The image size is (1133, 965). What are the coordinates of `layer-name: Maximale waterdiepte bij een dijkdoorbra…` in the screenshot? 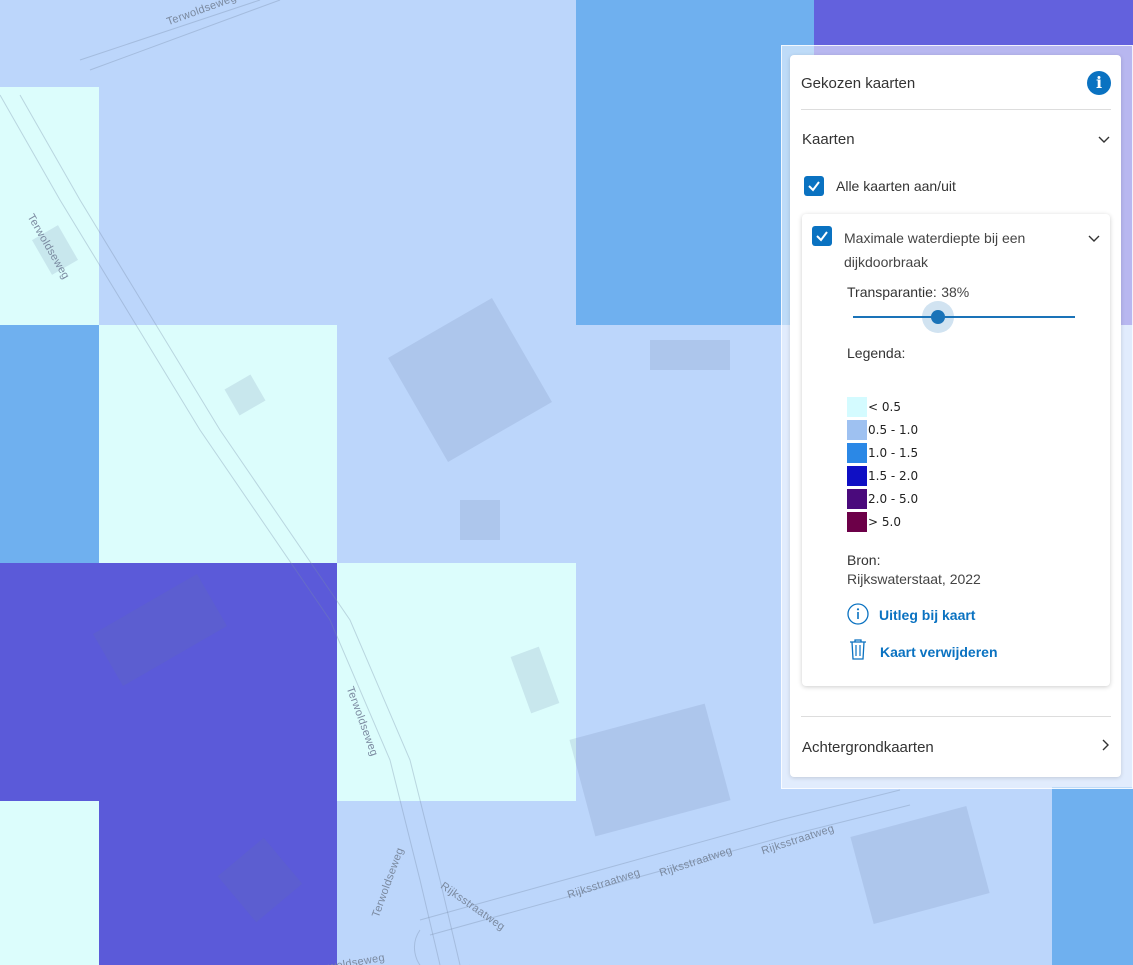 It's located at (935, 250).